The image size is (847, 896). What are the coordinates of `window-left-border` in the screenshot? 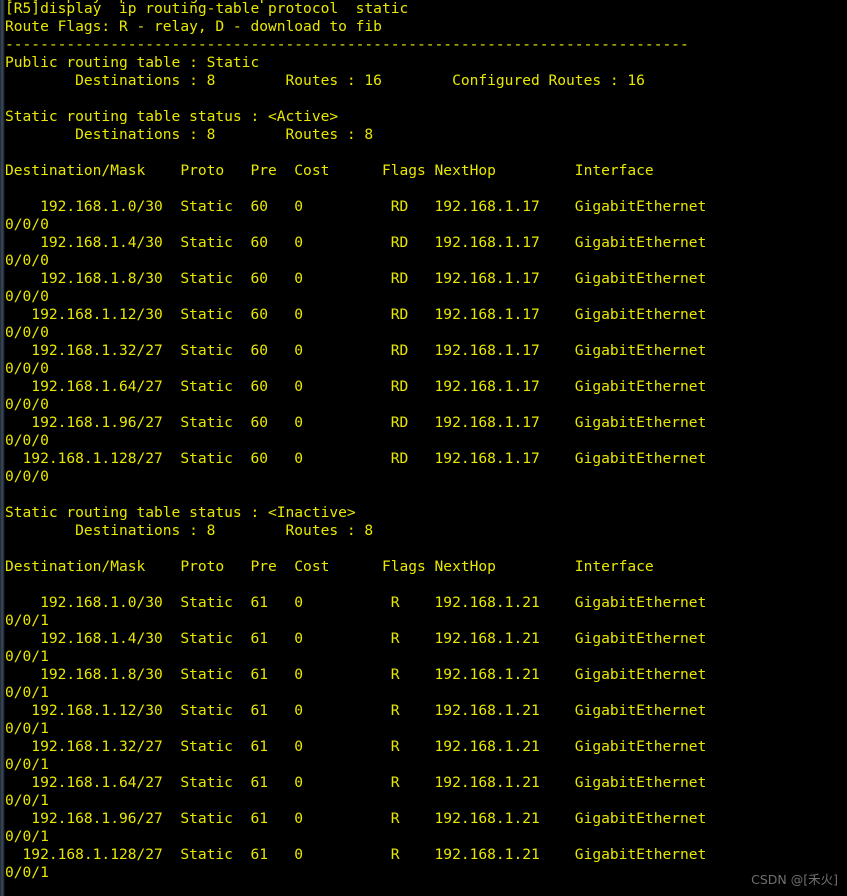 It's located at (2, 448).